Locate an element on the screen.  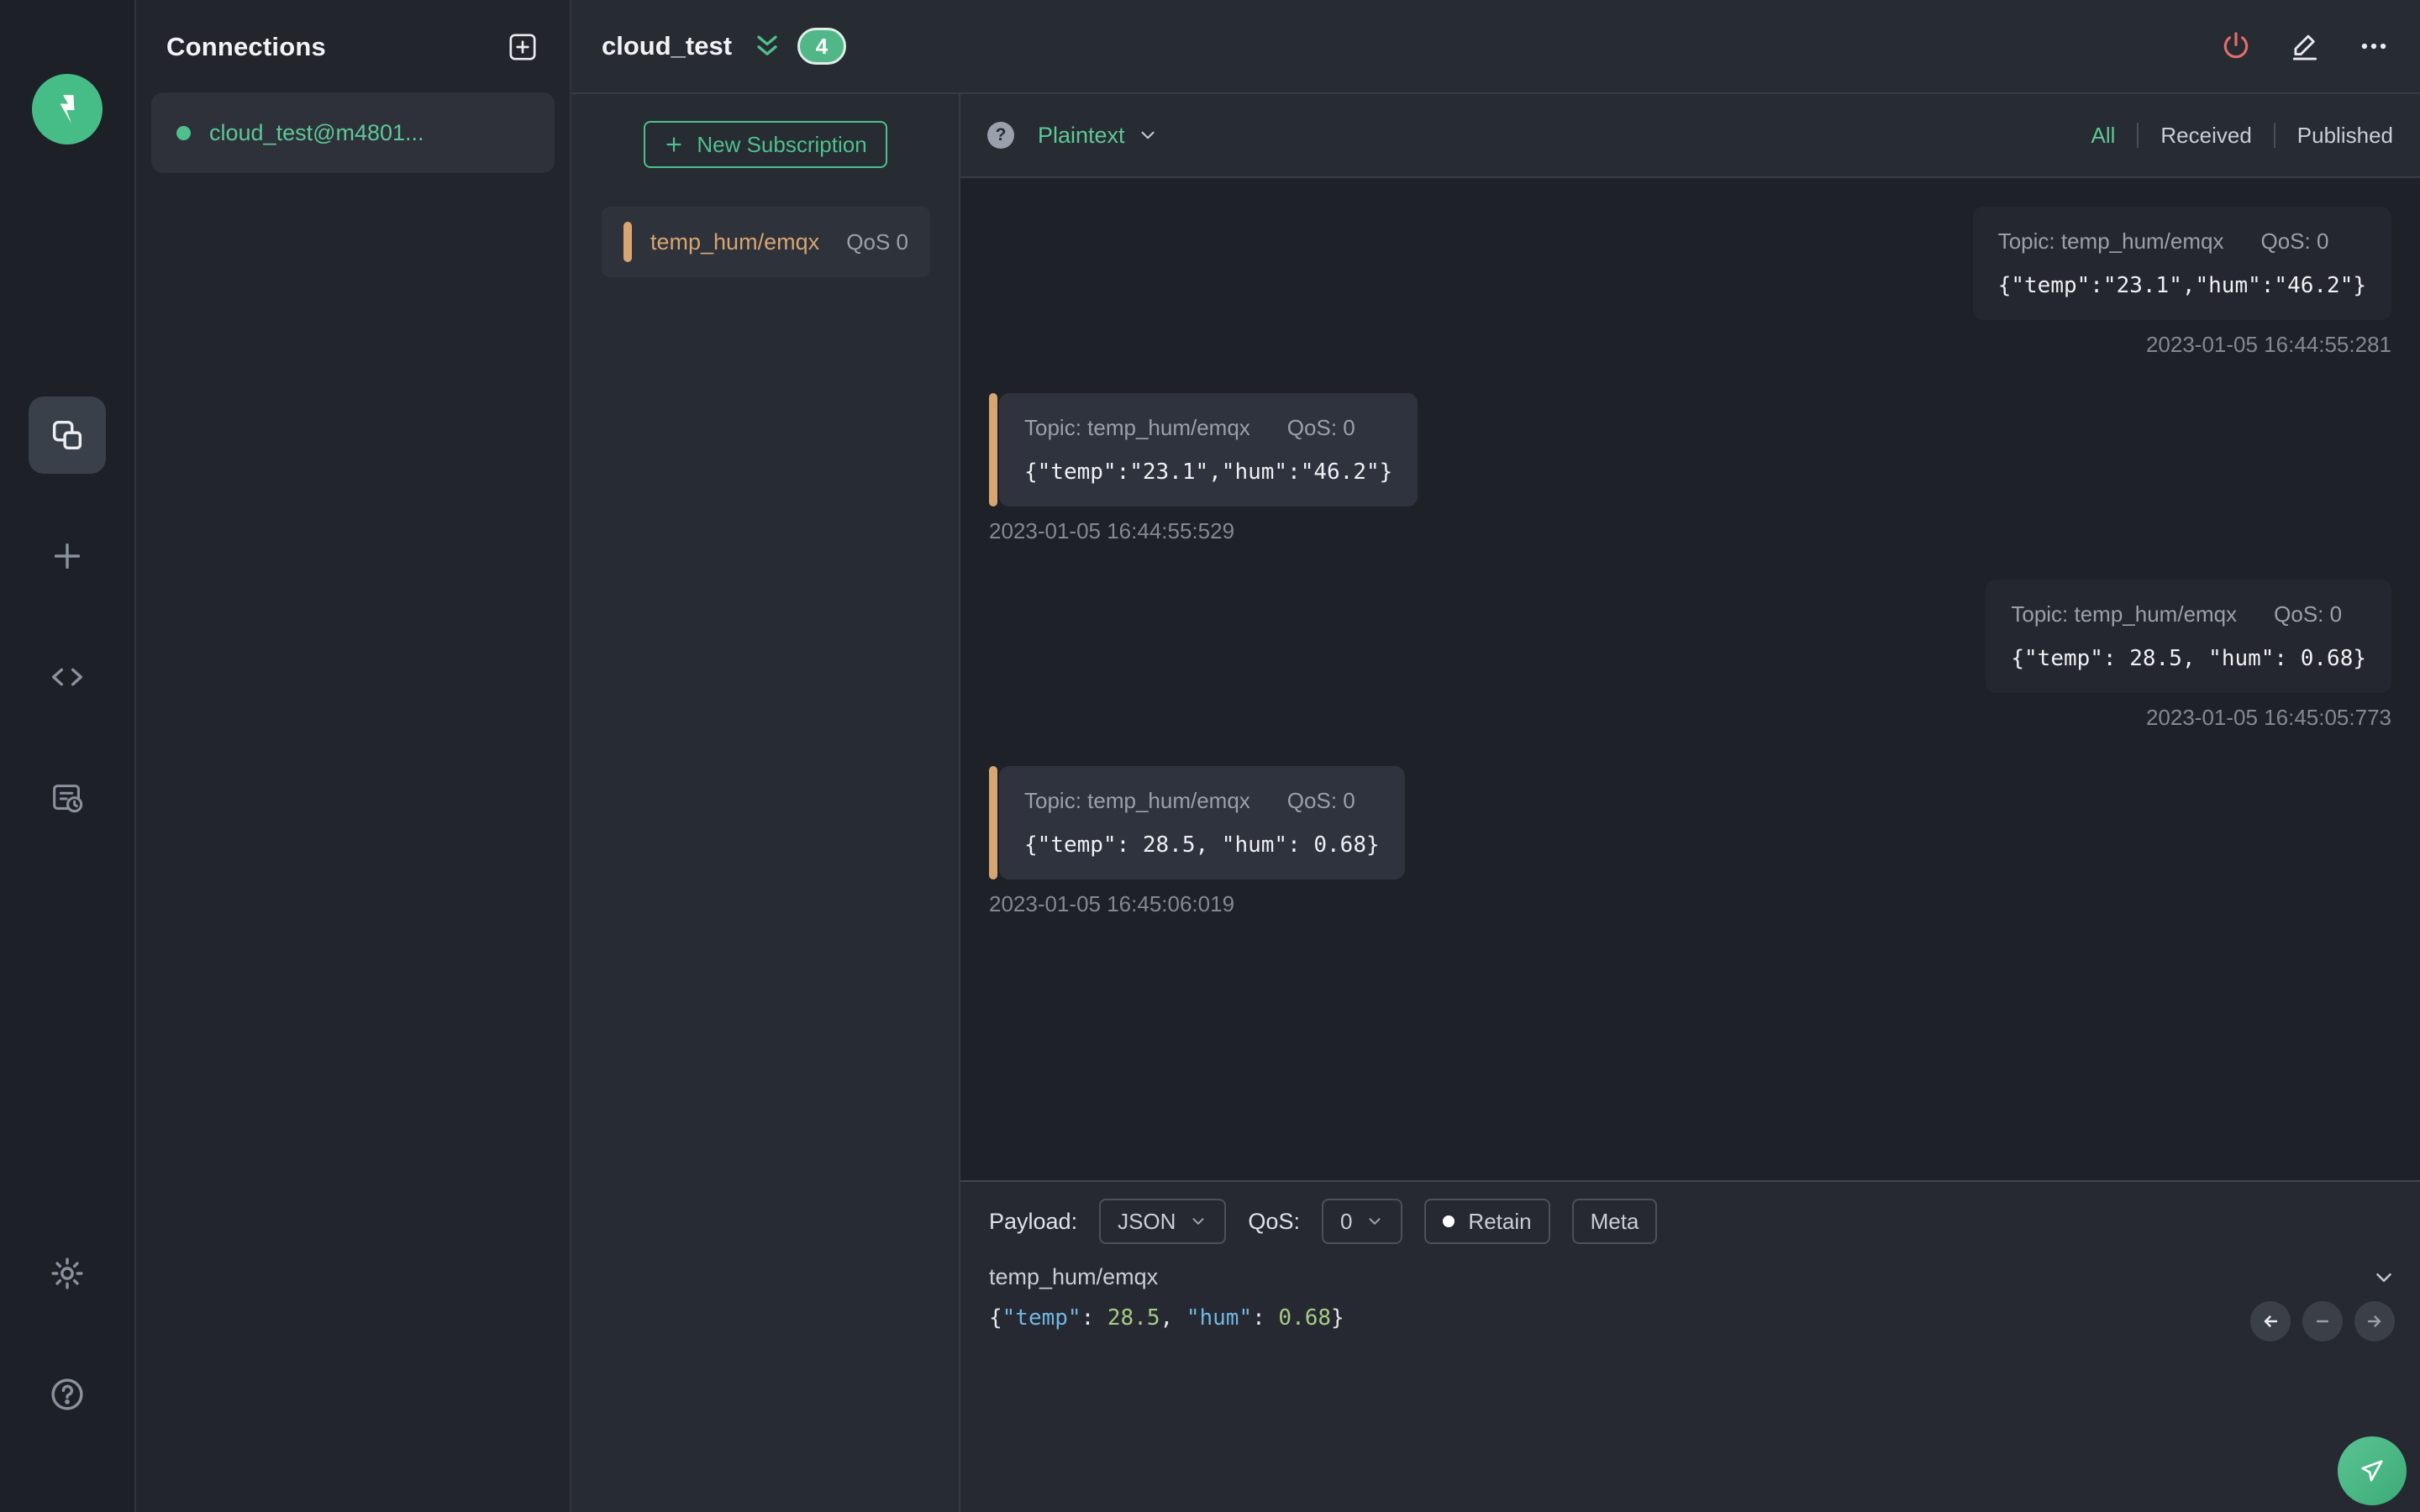
sidebar-item-new-connection is located at coordinates (67, 556).